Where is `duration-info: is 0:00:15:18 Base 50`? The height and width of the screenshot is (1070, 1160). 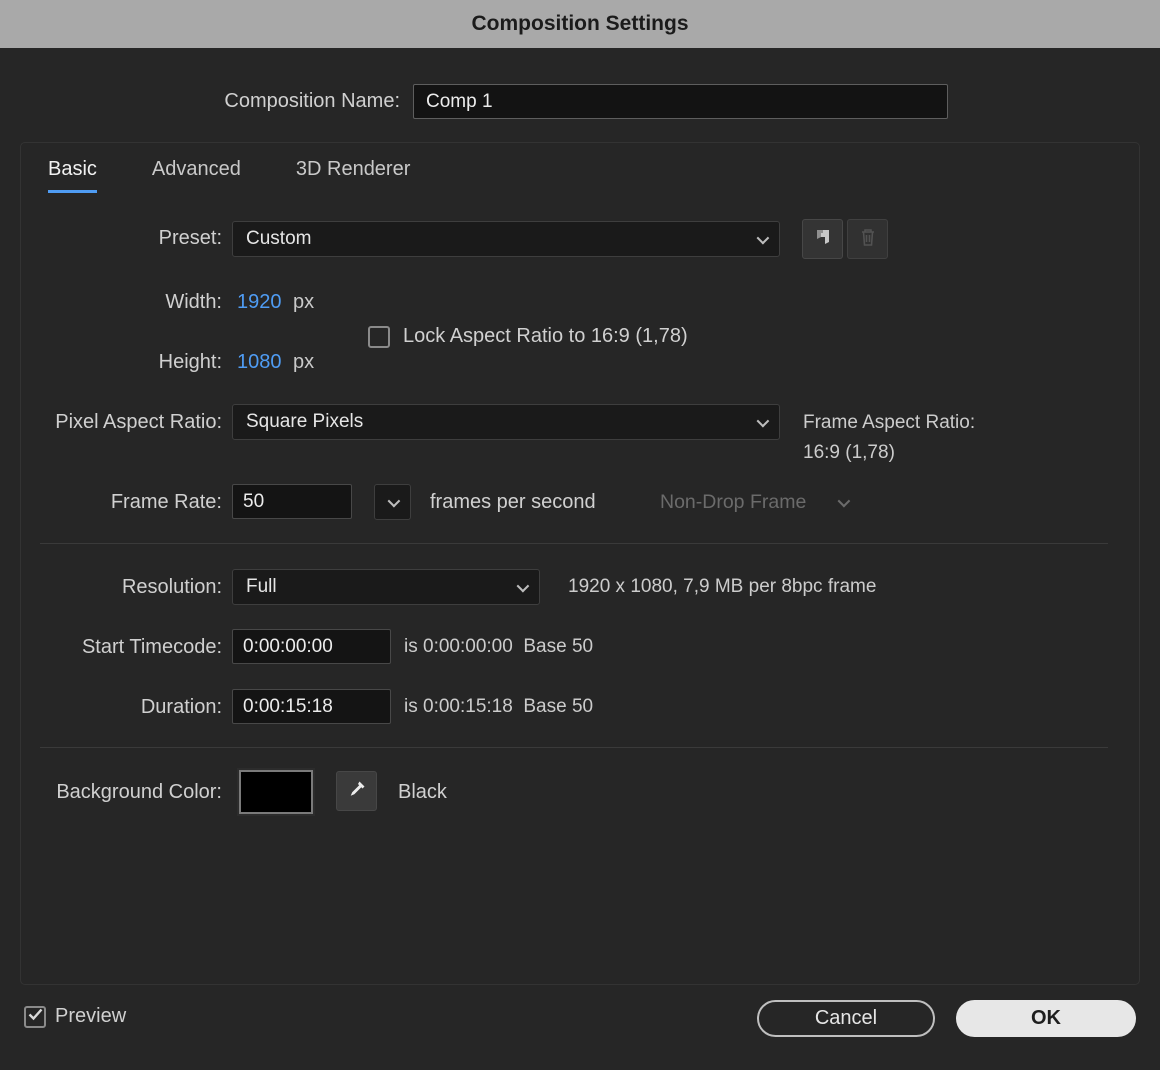 duration-info: is 0:00:15:18 Base 50 is located at coordinates (499, 706).